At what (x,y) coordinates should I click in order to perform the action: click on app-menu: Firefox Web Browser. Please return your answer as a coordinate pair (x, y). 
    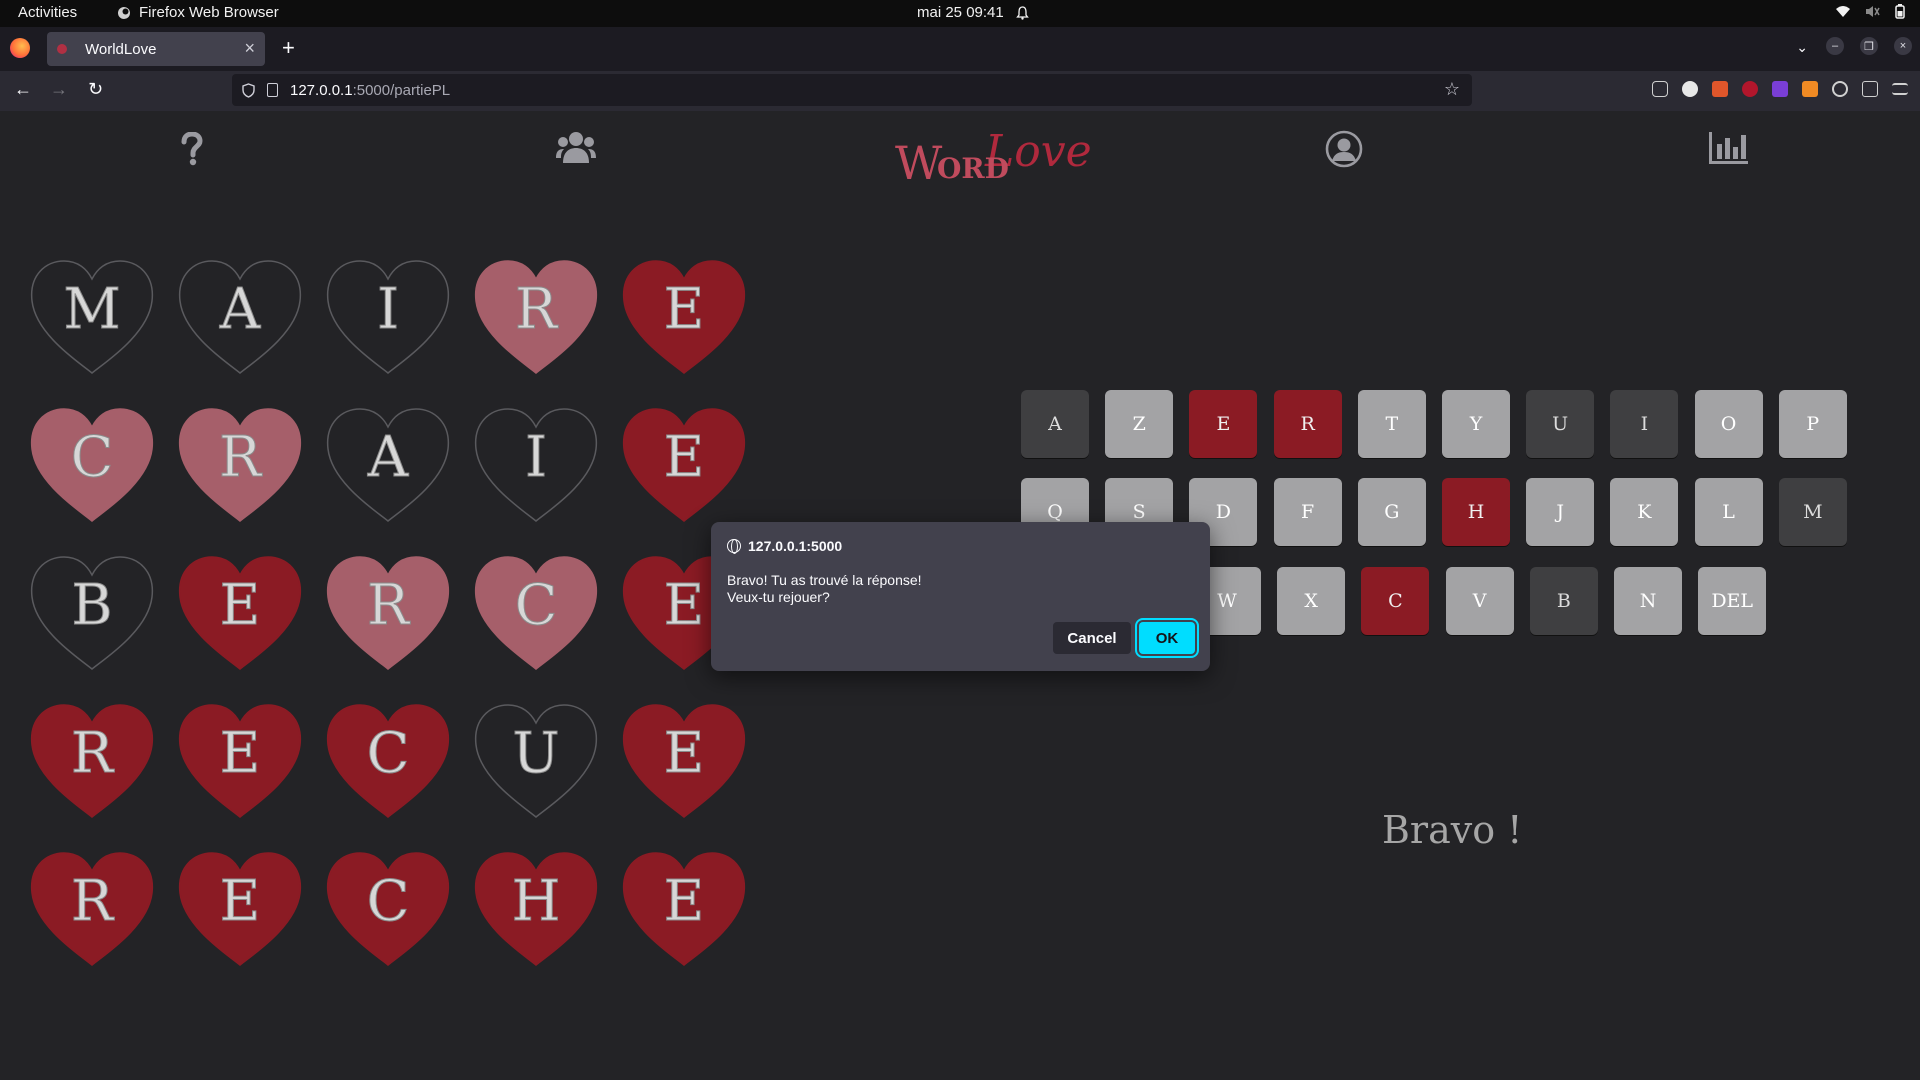
    Looking at the image, I should click on (198, 12).